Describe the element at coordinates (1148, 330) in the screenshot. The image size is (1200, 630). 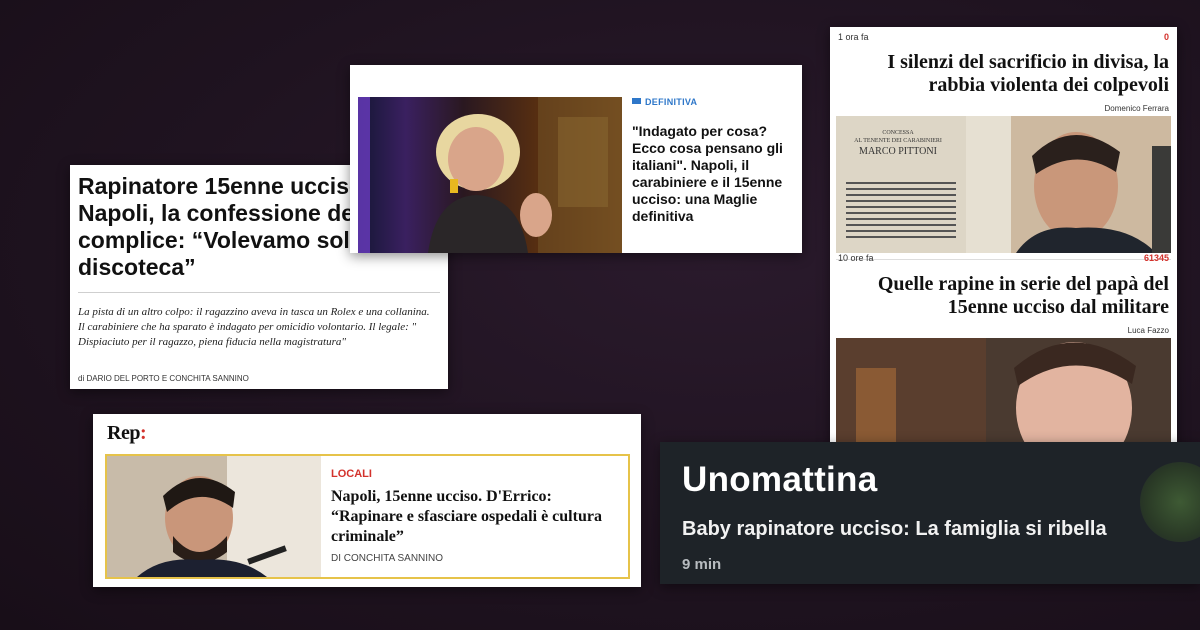
I see `story-author: Luca Fazzo` at that location.